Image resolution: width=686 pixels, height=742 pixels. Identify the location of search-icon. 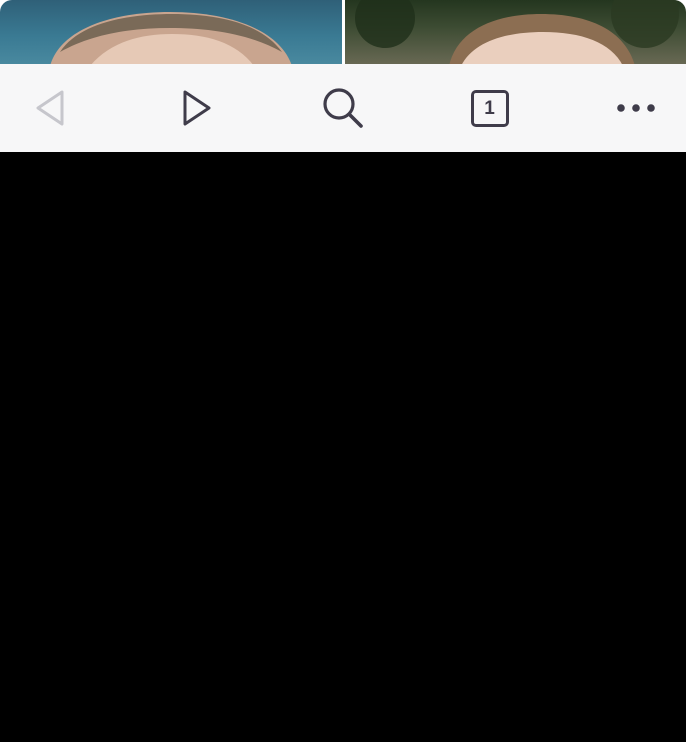
(343, 108).